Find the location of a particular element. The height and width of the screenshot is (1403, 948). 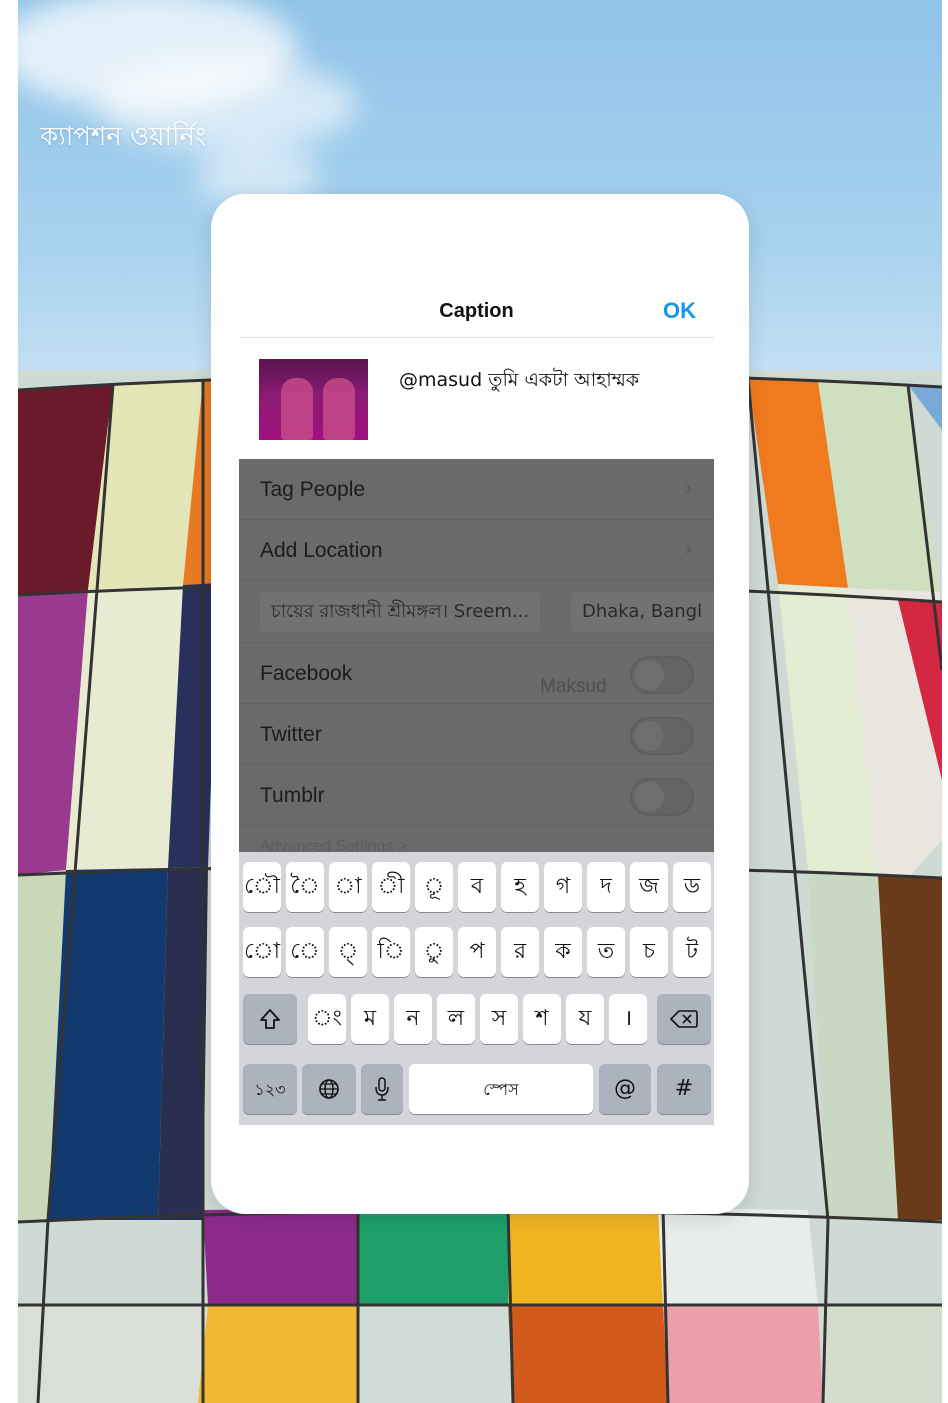

nav-bar: Caption OK is located at coordinates (476, 310).